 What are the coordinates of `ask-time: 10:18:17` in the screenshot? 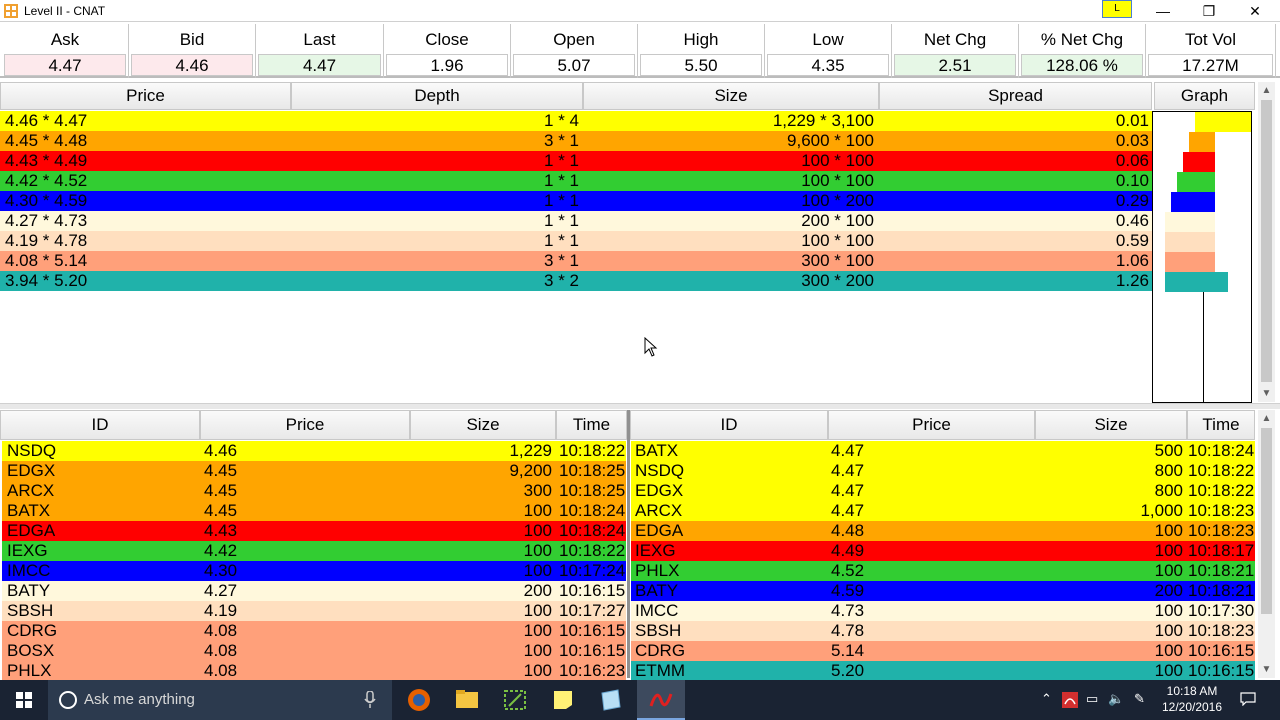 It's located at (1221, 550).